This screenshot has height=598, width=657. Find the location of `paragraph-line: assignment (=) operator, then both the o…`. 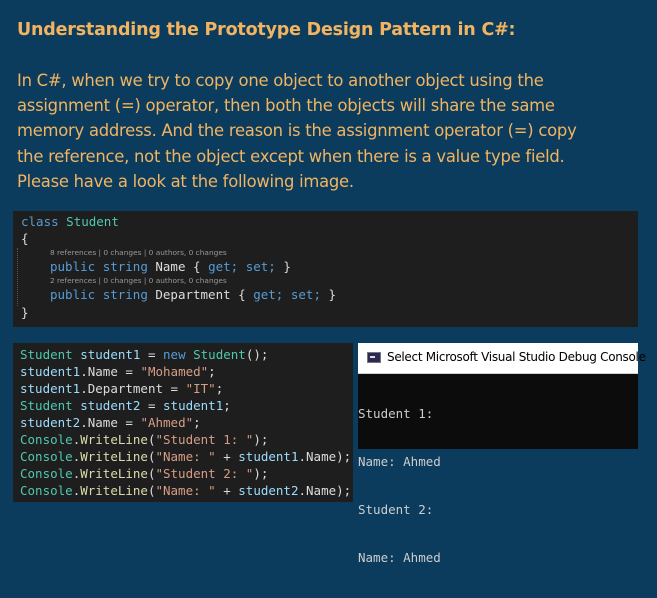

paragraph-line: assignment (=) operator, then both the o… is located at coordinates (286, 106).